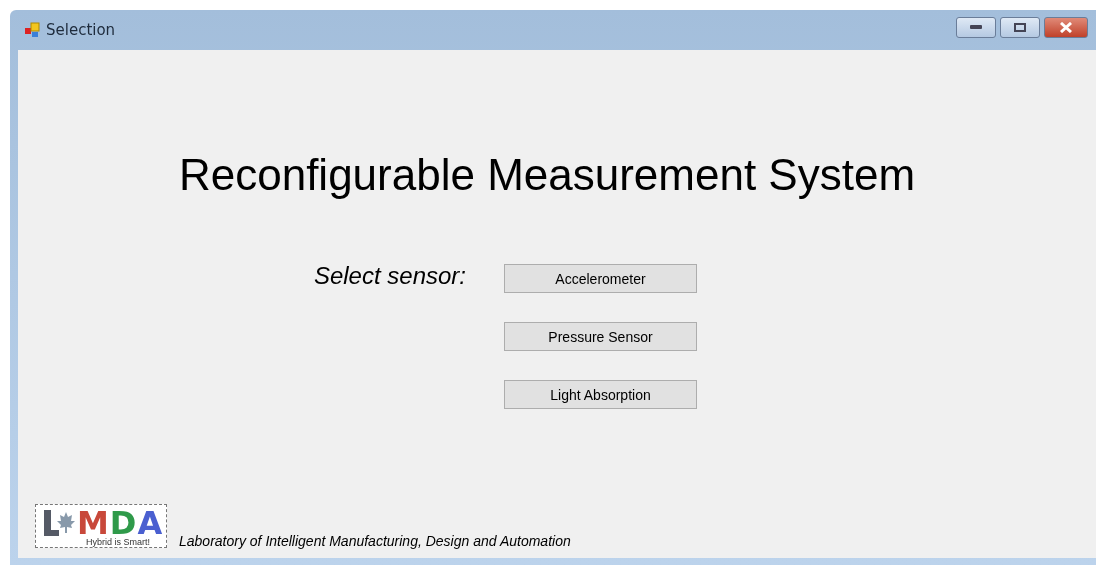 The width and height of the screenshot is (1096, 565). I want to click on window-title: Selection, so click(81, 30).